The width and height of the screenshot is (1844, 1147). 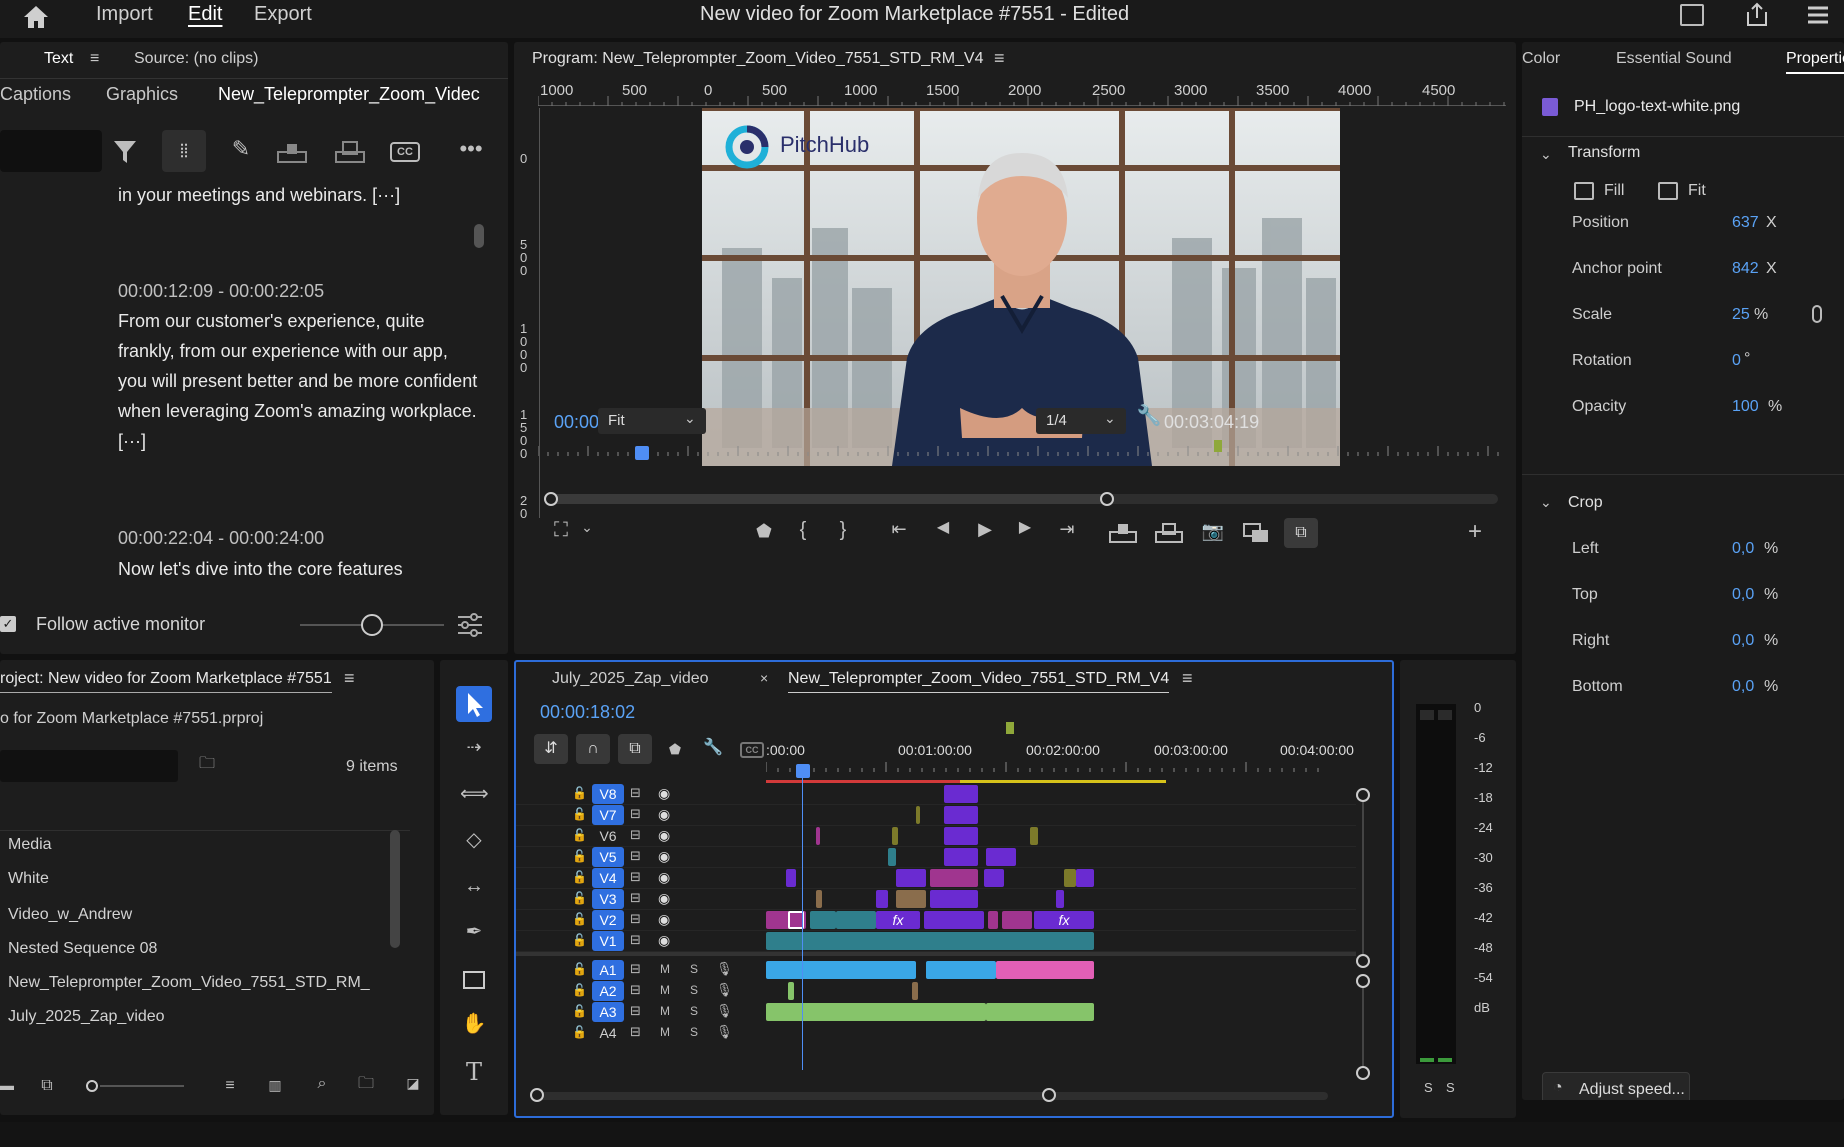 I want to click on pencil-icon: ✎, so click(x=241, y=151).